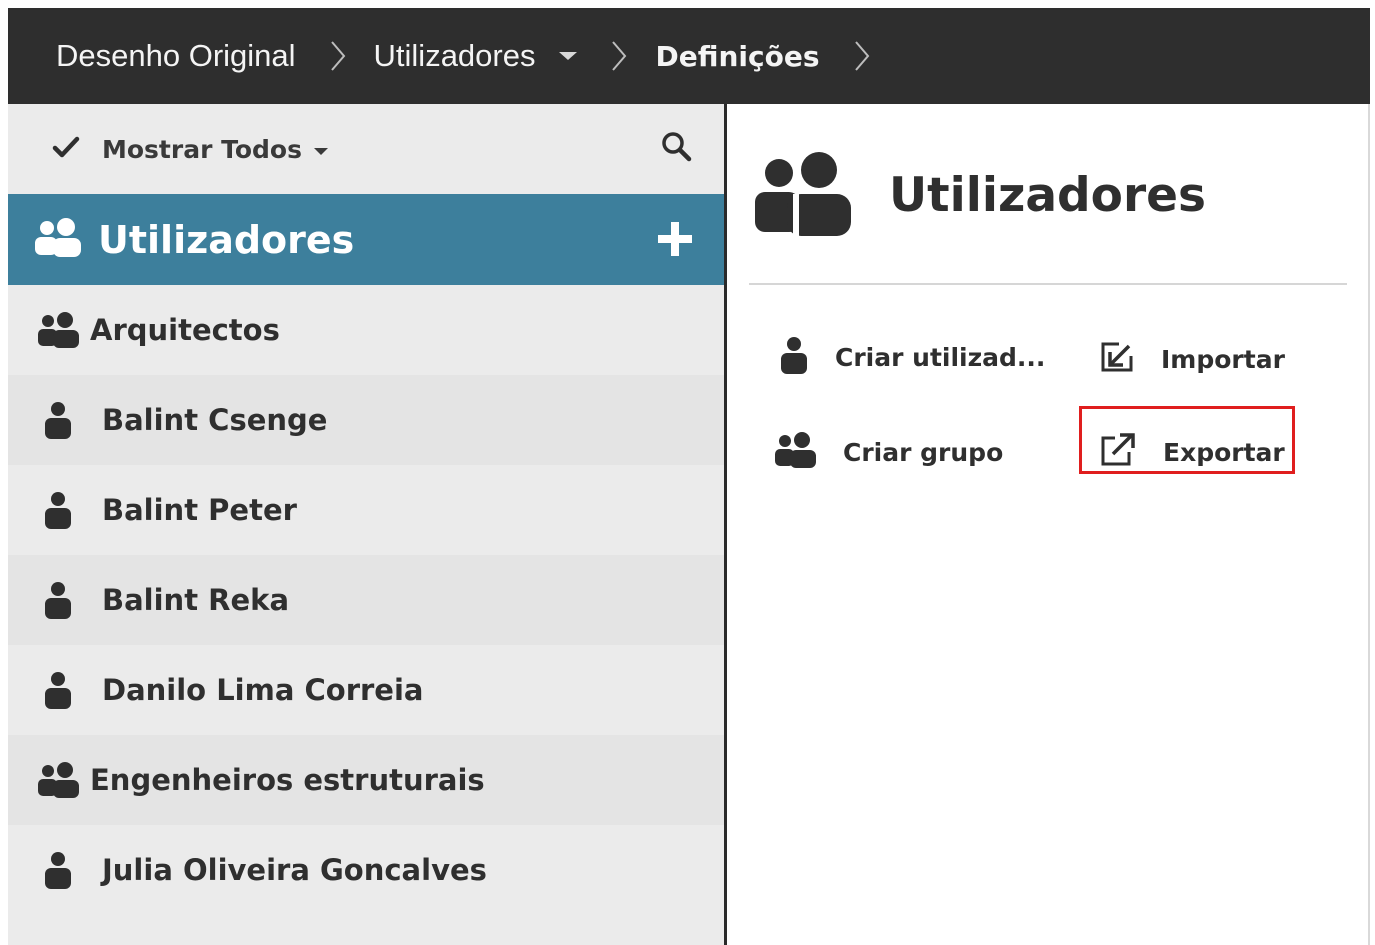  Describe the element at coordinates (196, 600) in the screenshot. I see `list-item-label: Balint Reka` at that location.